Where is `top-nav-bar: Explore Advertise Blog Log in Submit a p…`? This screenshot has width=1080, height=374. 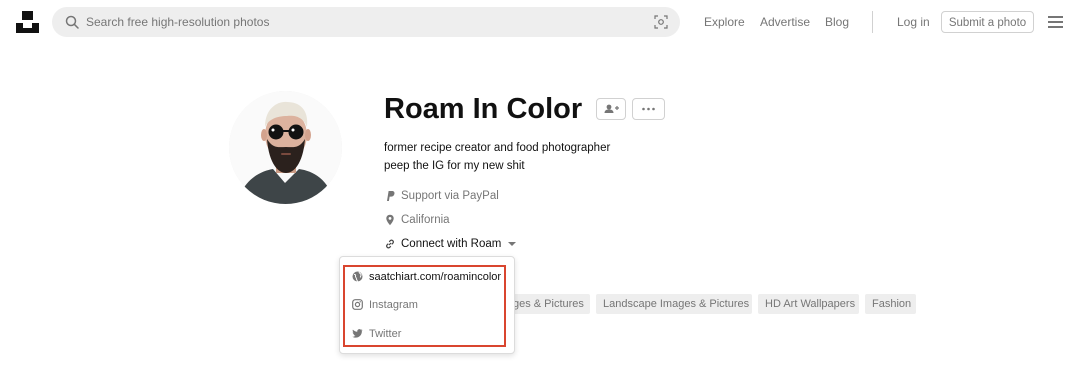
top-nav-bar: Explore Advertise Blog Log in Submit a p… is located at coordinates (540, 22).